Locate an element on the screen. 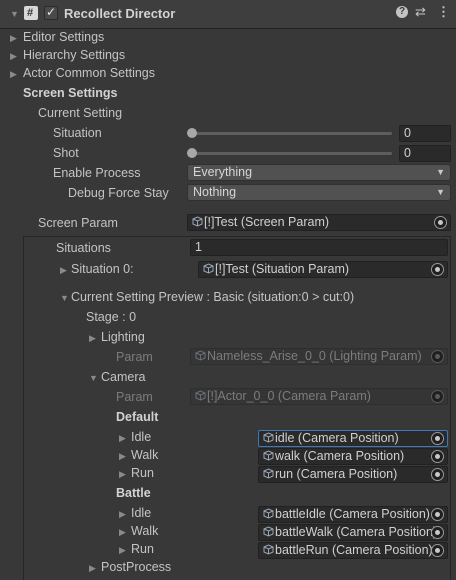 The height and width of the screenshot is (580, 456). current-setting-label: Current Setting is located at coordinates (80, 113).